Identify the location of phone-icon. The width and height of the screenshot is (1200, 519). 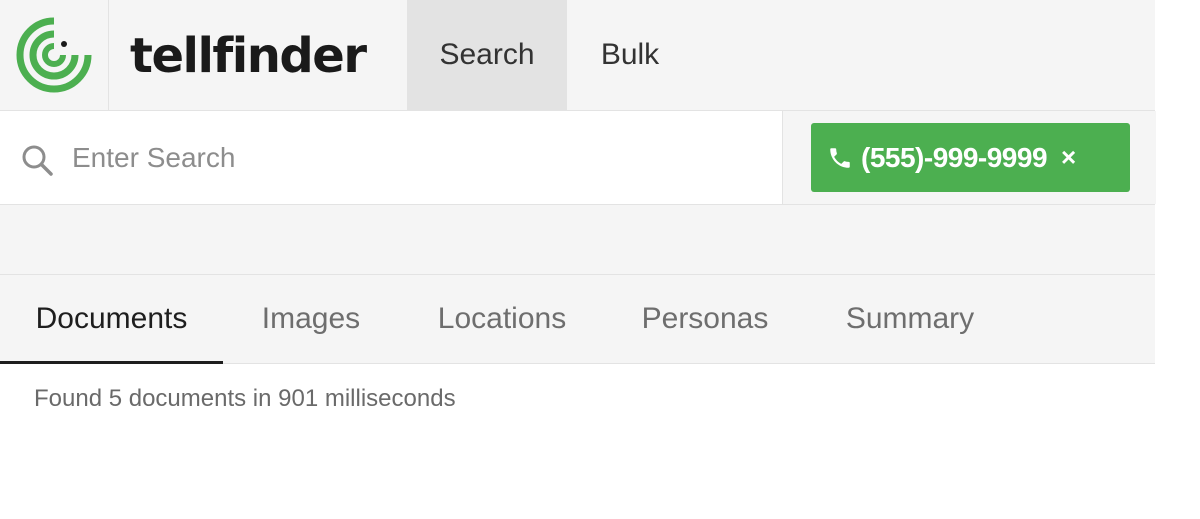
(840, 157).